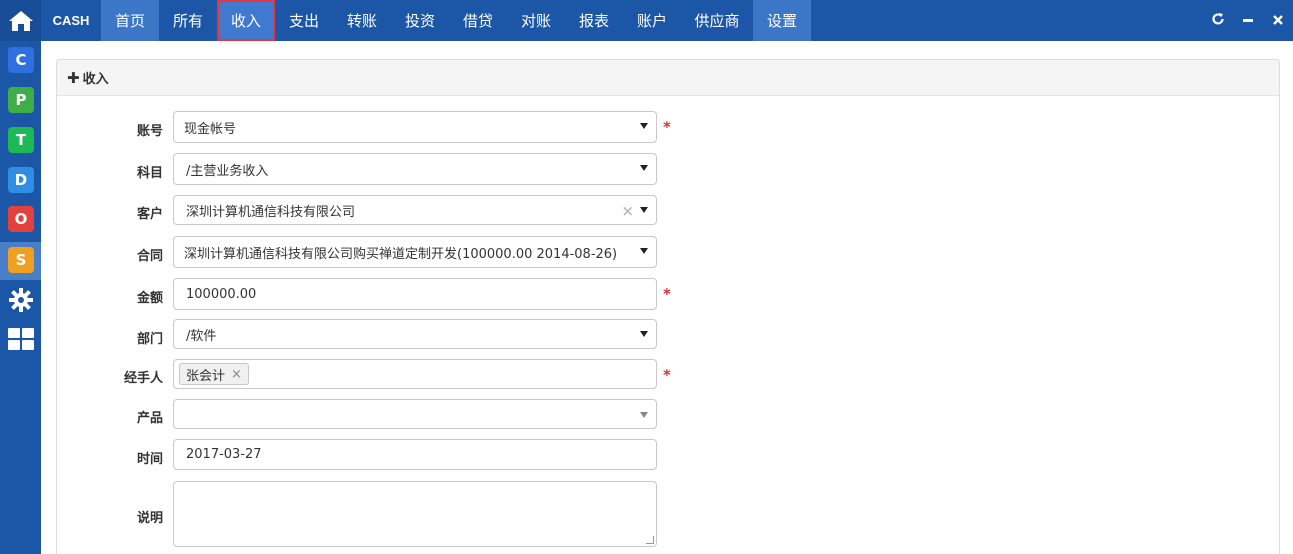 The image size is (1293, 554). What do you see at coordinates (149, 131) in the screenshot?
I see `account-label: 账号` at bounding box center [149, 131].